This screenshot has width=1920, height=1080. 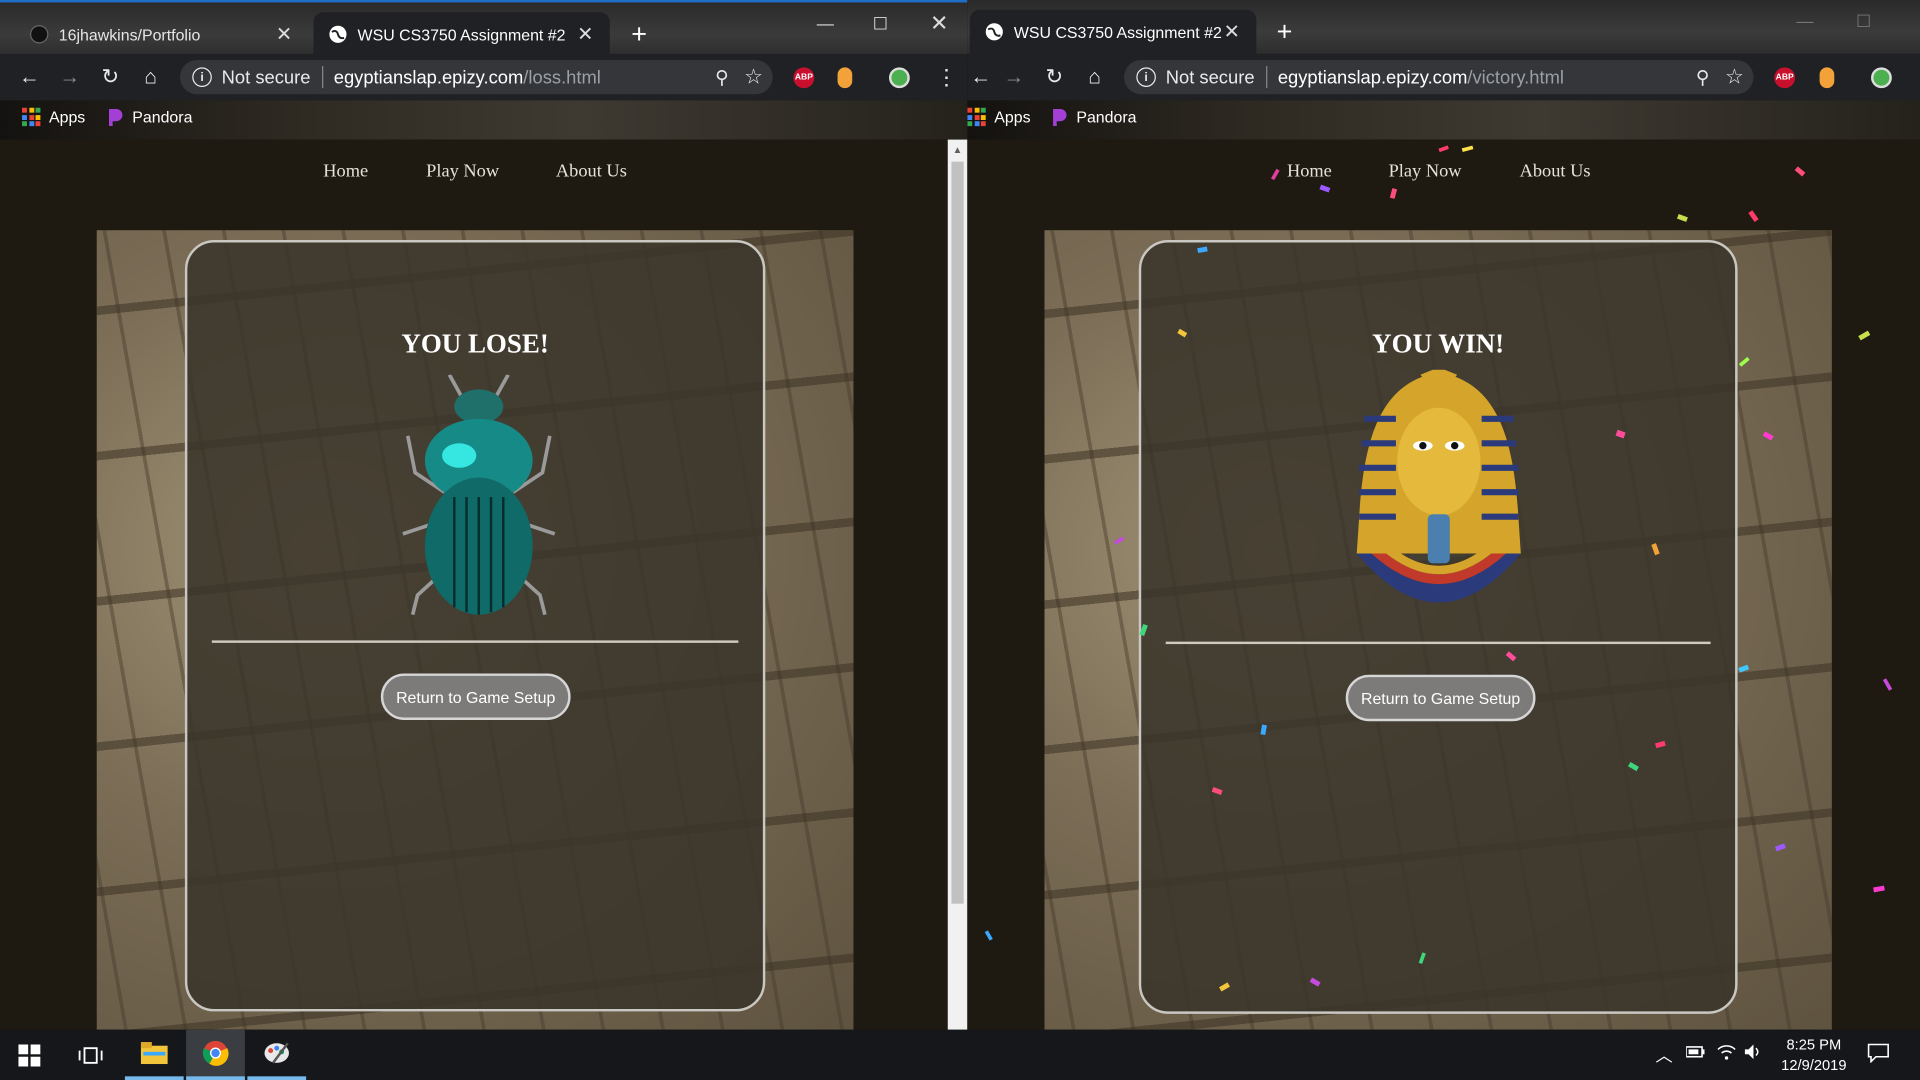 I want to click on scrollbar-thumb, so click(x=957, y=532).